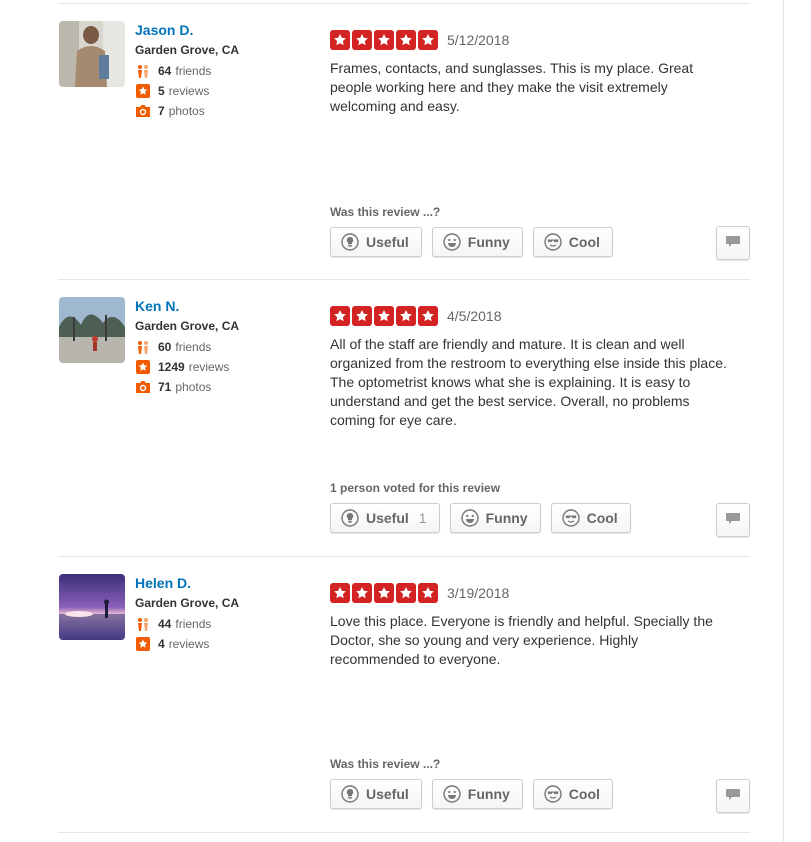 This screenshot has width=811, height=842. Describe the element at coordinates (220, 583) in the screenshot. I see `user-name-link: Helen D.` at that location.